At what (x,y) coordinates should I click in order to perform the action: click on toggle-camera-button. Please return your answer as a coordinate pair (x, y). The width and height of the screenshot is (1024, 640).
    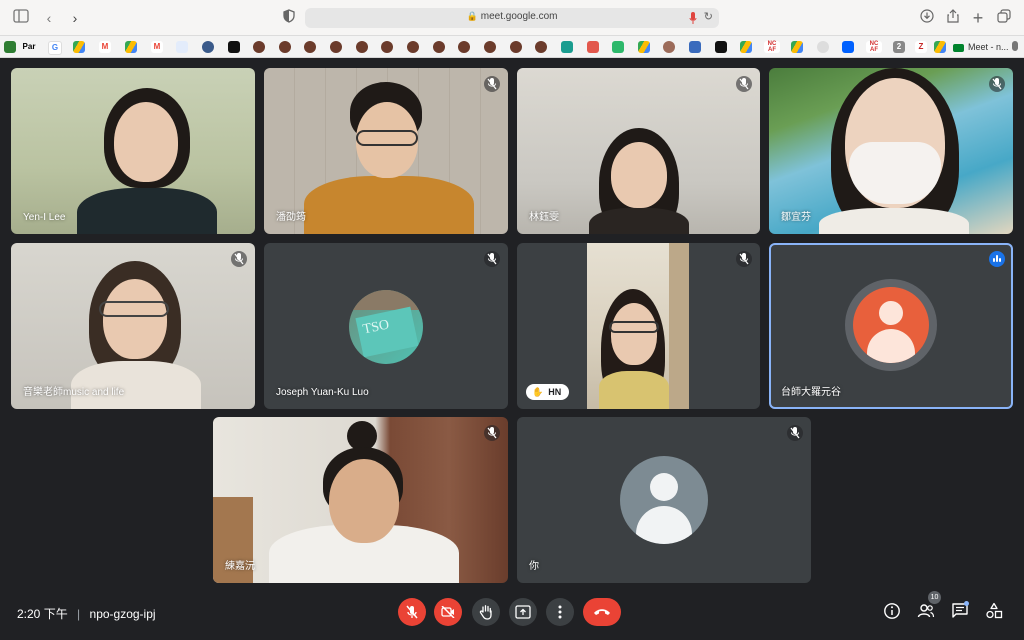
    Looking at the image, I should click on (448, 612).